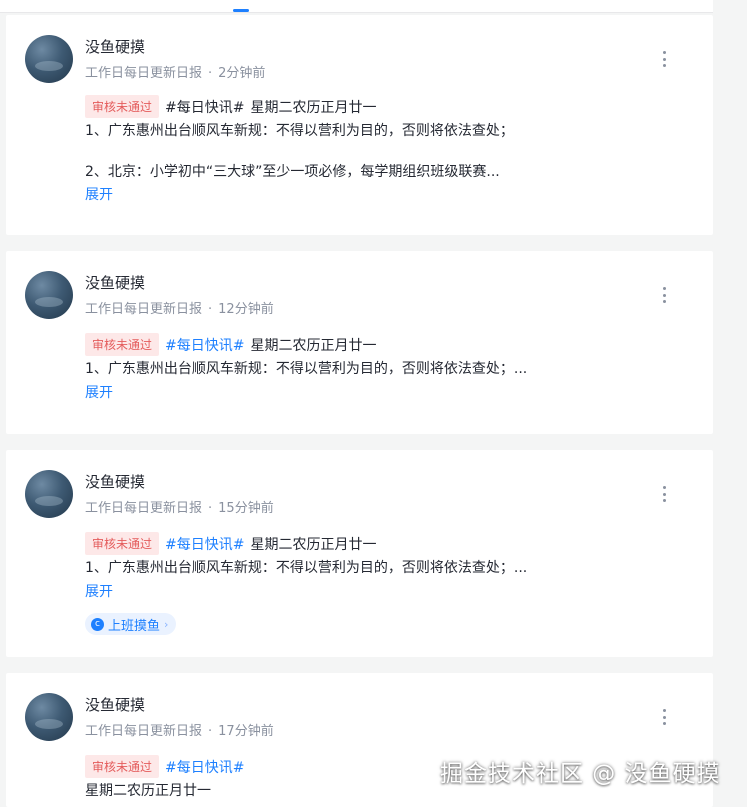 This screenshot has height=807, width=747. What do you see at coordinates (97, 624) in the screenshot?
I see `circle-icon: c` at bounding box center [97, 624].